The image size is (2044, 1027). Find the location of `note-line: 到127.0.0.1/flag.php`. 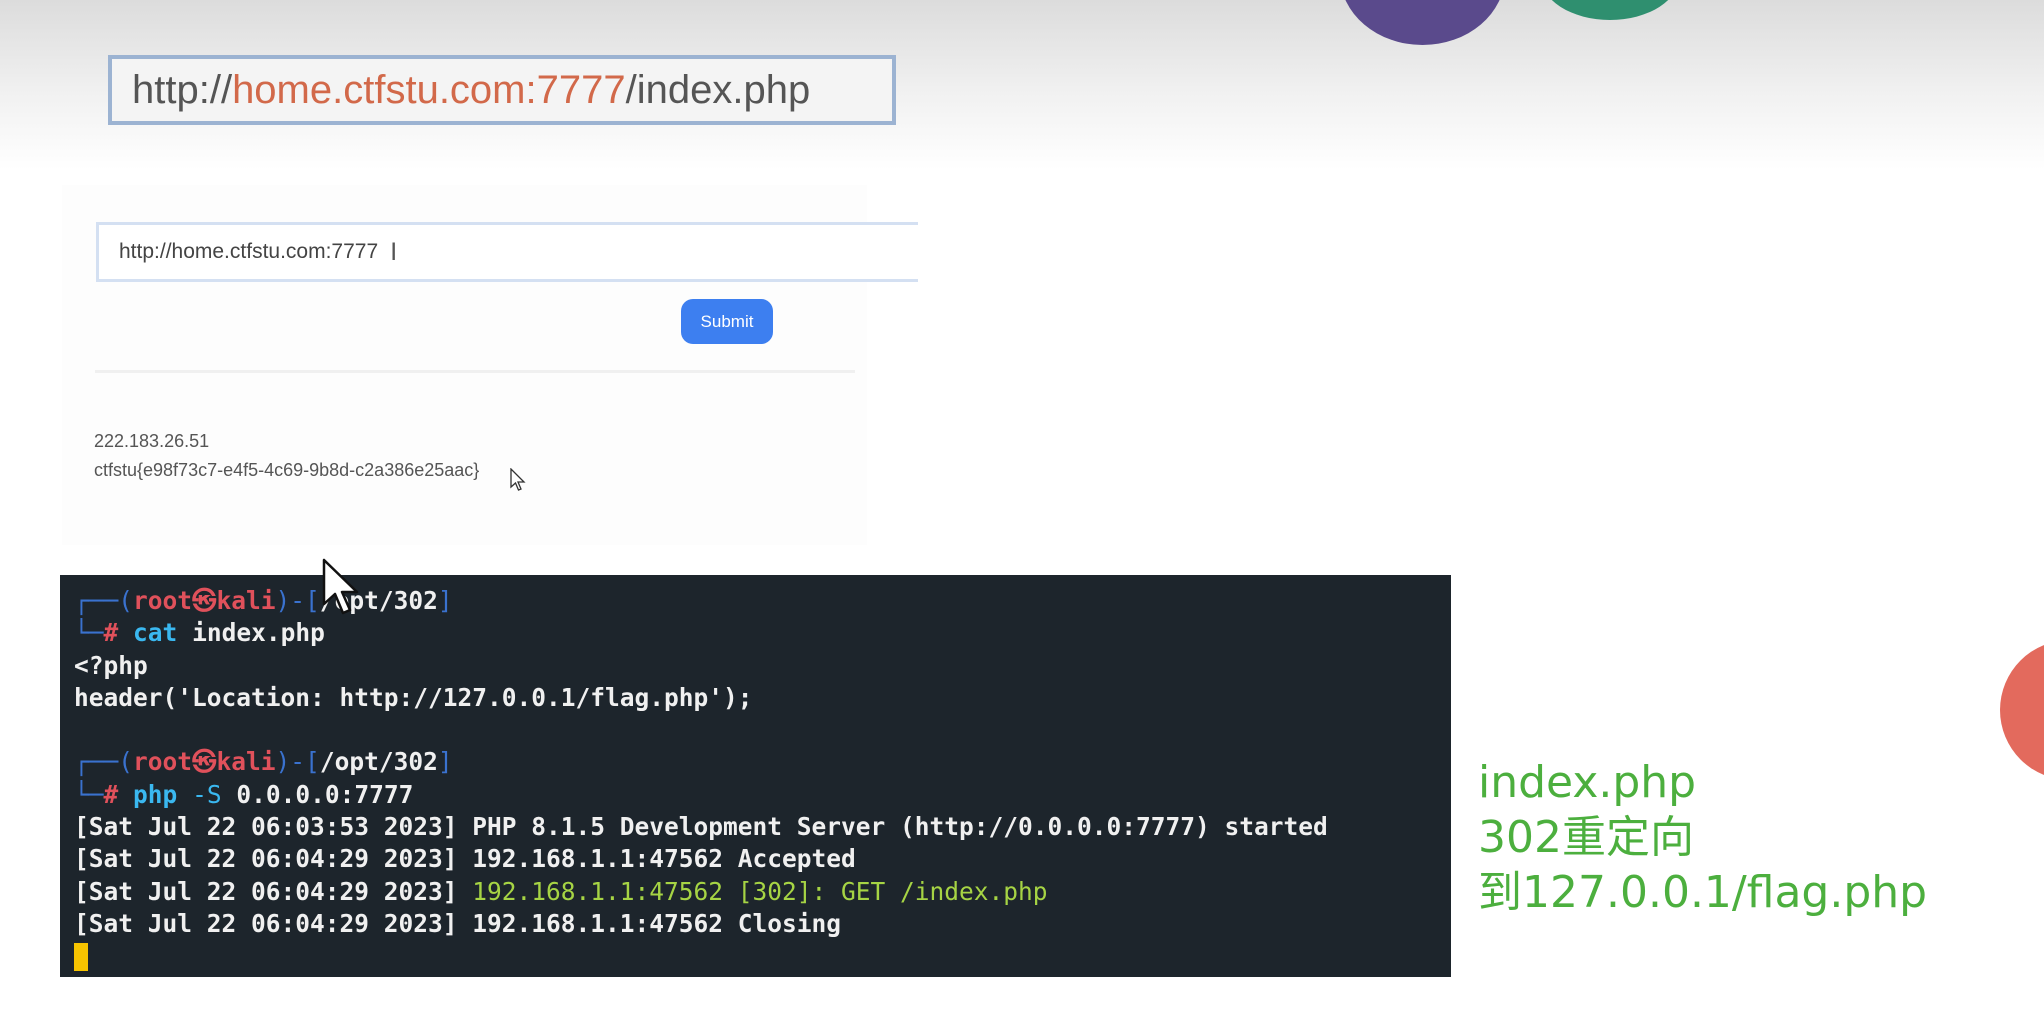

note-line: 到127.0.0.1/flag.php is located at coordinates (1703, 892).